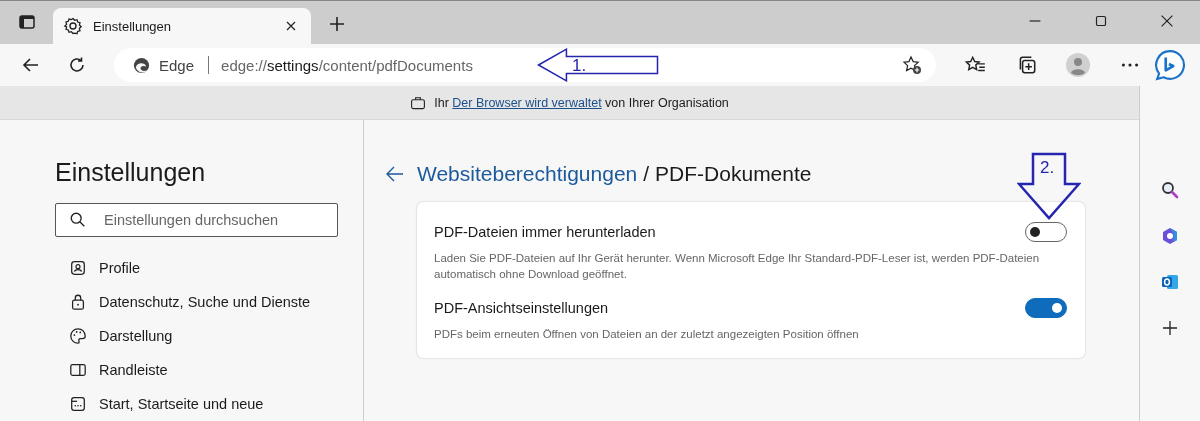  I want to click on url-text: edge://settings/content/pdfDocuments, so click(347, 65).